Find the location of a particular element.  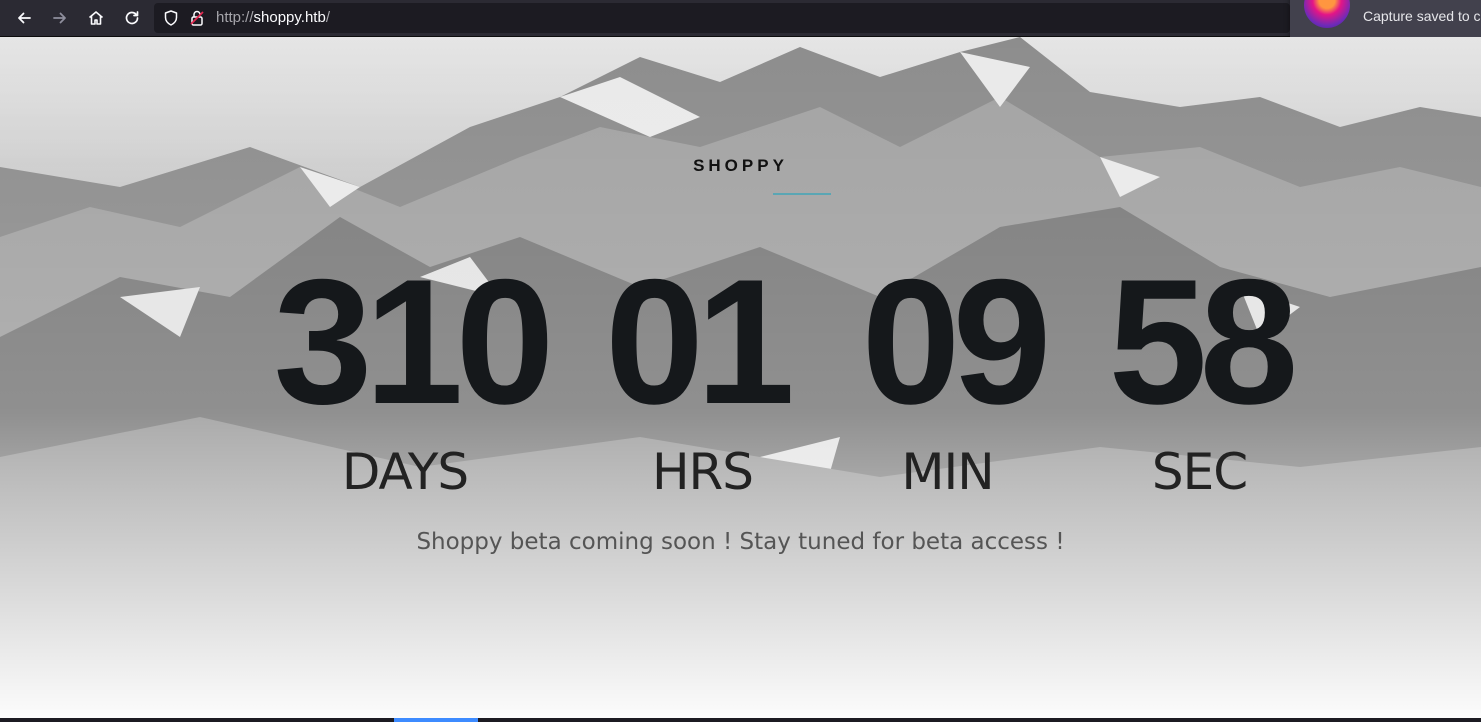

countdown-seconds-value: 58 is located at coordinates (1203, 341).